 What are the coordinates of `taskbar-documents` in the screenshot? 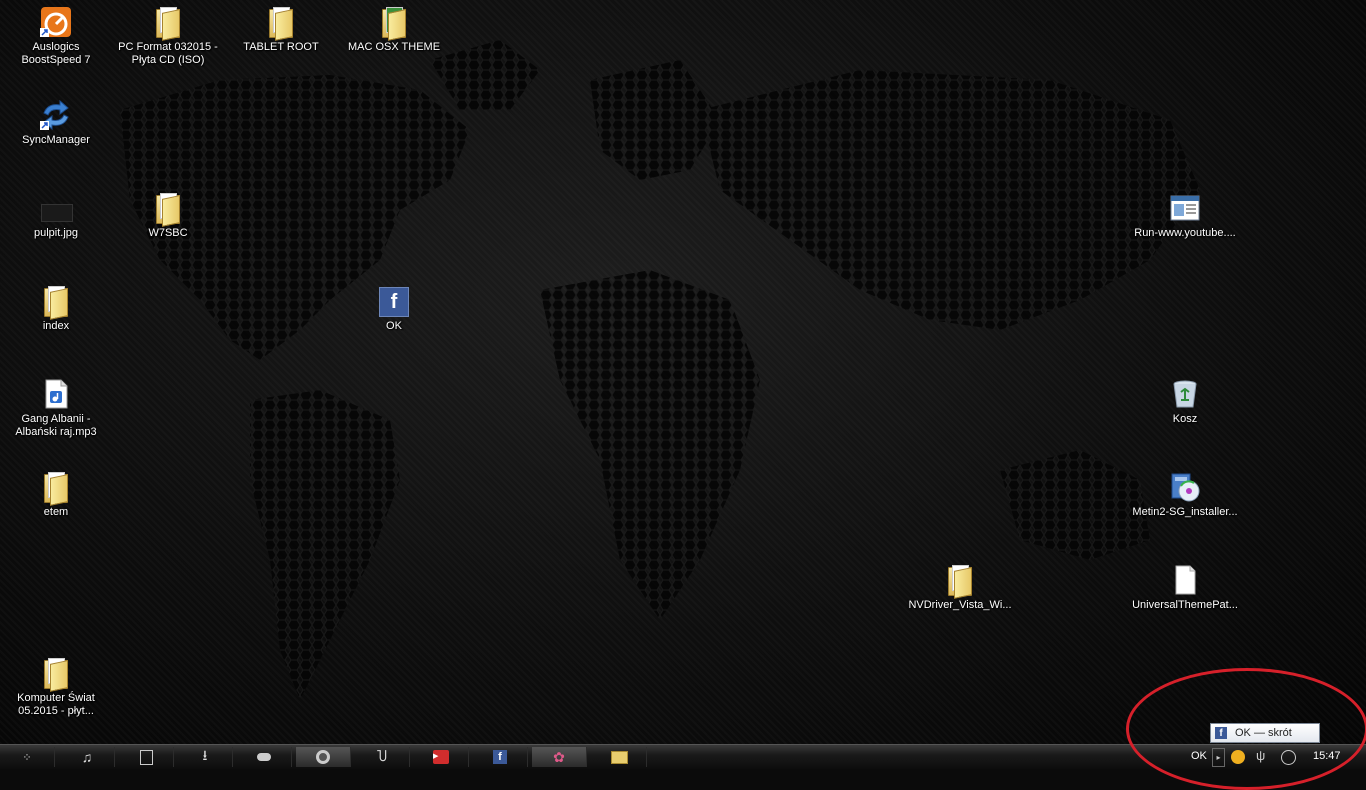 It's located at (146, 757).